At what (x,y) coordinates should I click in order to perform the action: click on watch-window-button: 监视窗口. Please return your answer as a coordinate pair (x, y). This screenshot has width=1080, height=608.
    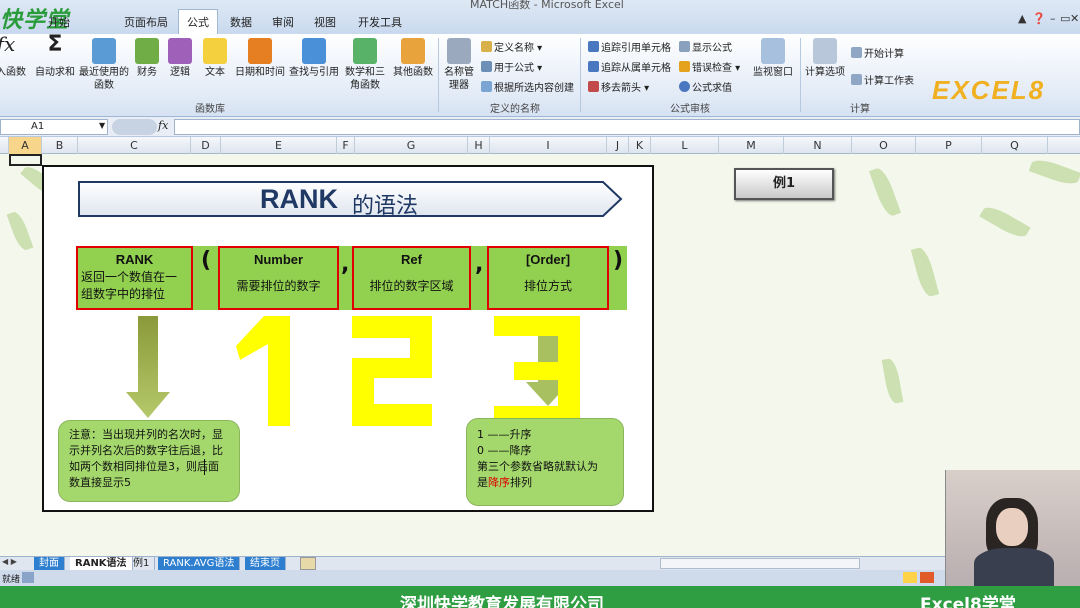
    Looking at the image, I should click on (773, 58).